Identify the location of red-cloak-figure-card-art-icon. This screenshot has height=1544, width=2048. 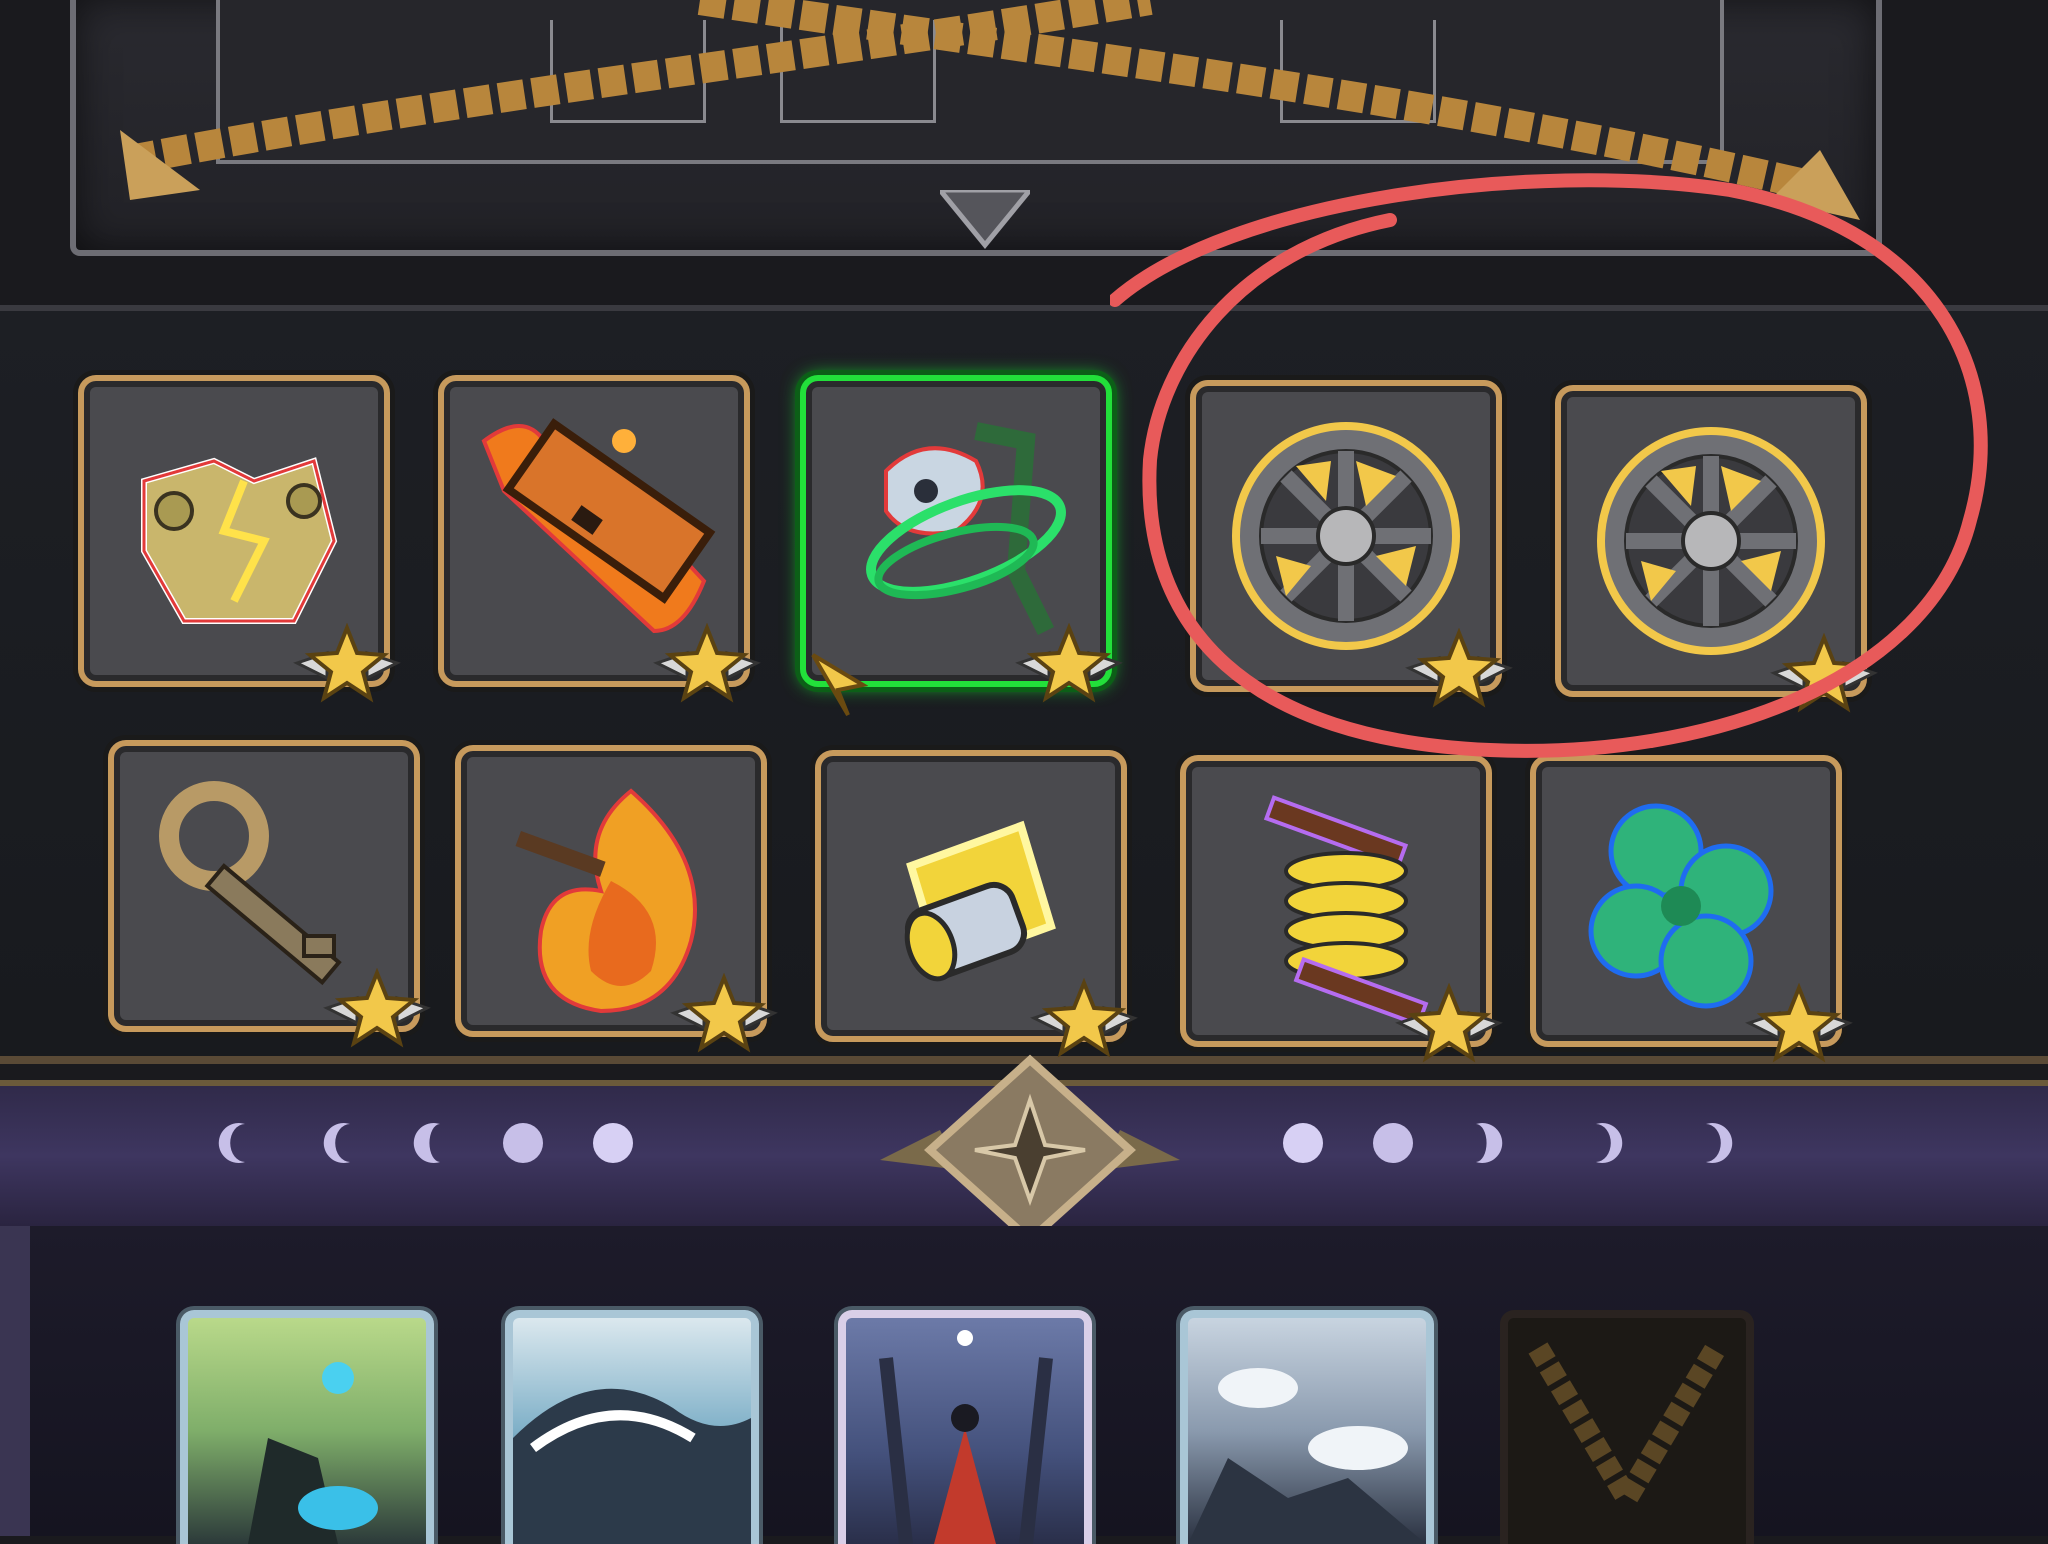
(966, 1437).